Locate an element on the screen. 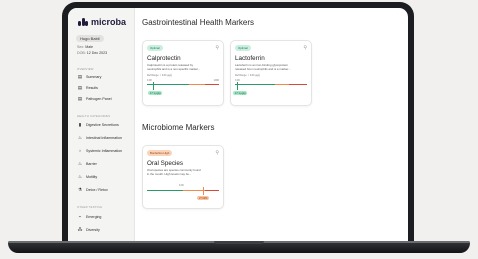  sidebar-item-digestive-secretions: ▮ Digestive Secretions is located at coordinates (98, 125).